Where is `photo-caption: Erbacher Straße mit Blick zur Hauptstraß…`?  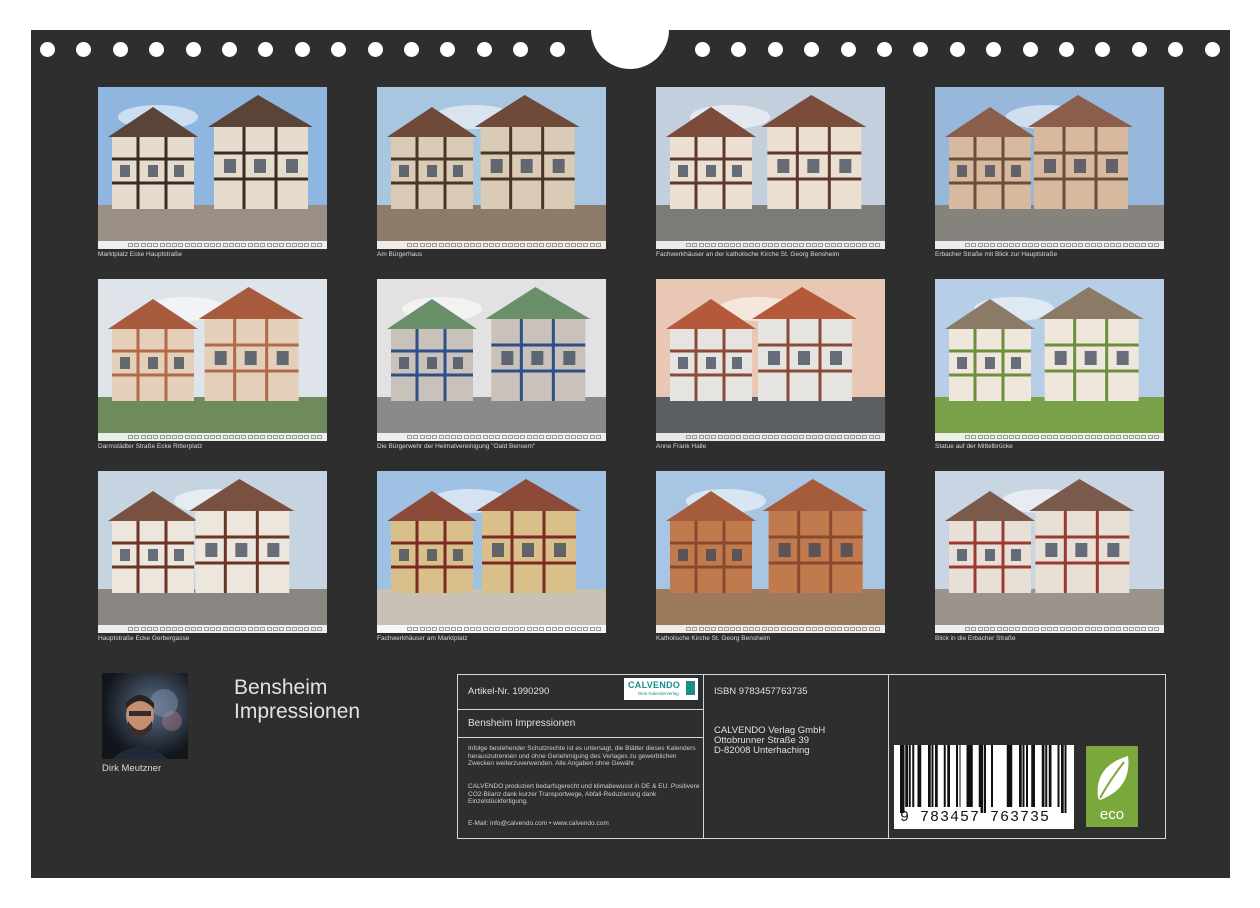 photo-caption: Erbacher Straße mit Blick zur Hauptstraß… is located at coordinates (996, 254).